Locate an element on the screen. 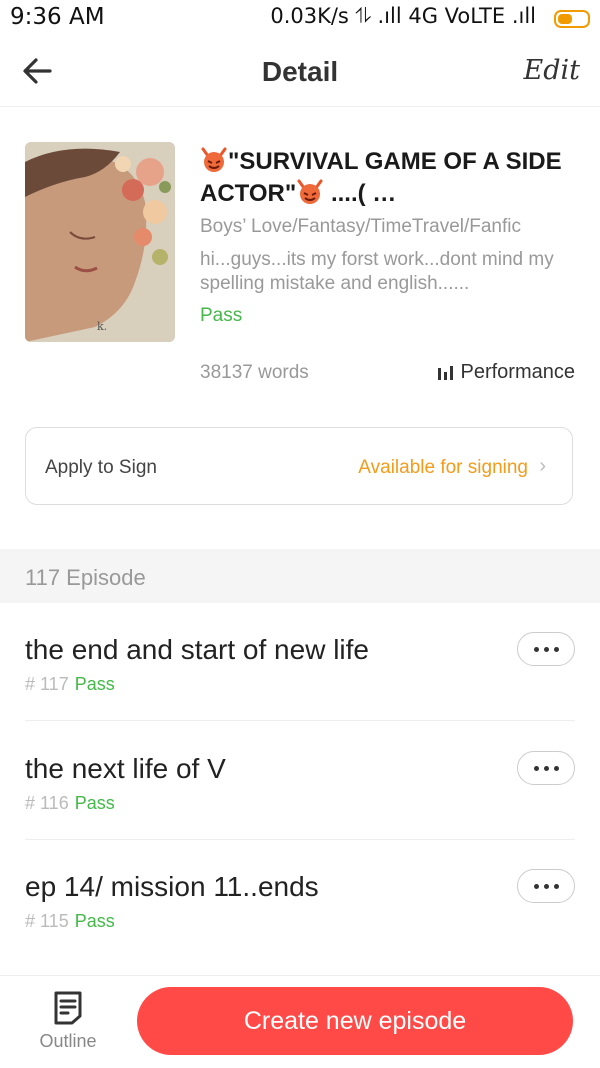  episode-row: the next life of V # 116 Pass is located at coordinates (300, 811).